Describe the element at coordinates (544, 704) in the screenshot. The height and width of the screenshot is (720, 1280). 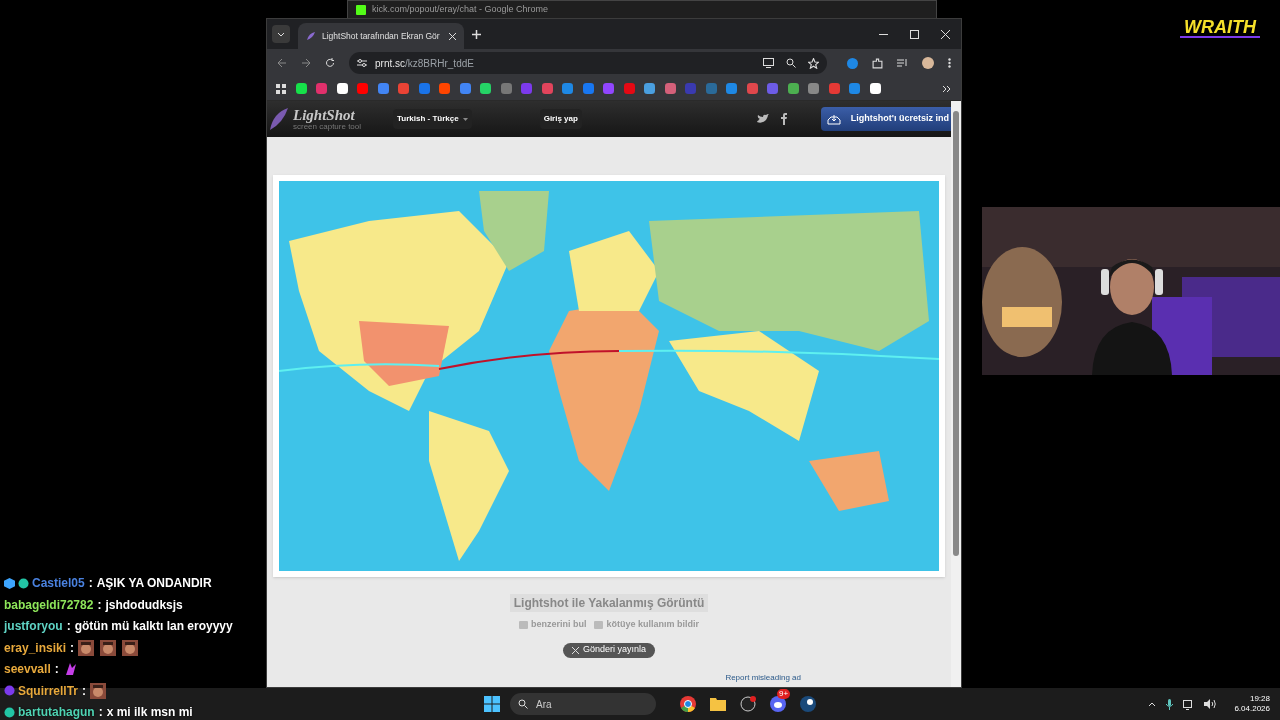
I see `search-placeholder: Ara` at that location.